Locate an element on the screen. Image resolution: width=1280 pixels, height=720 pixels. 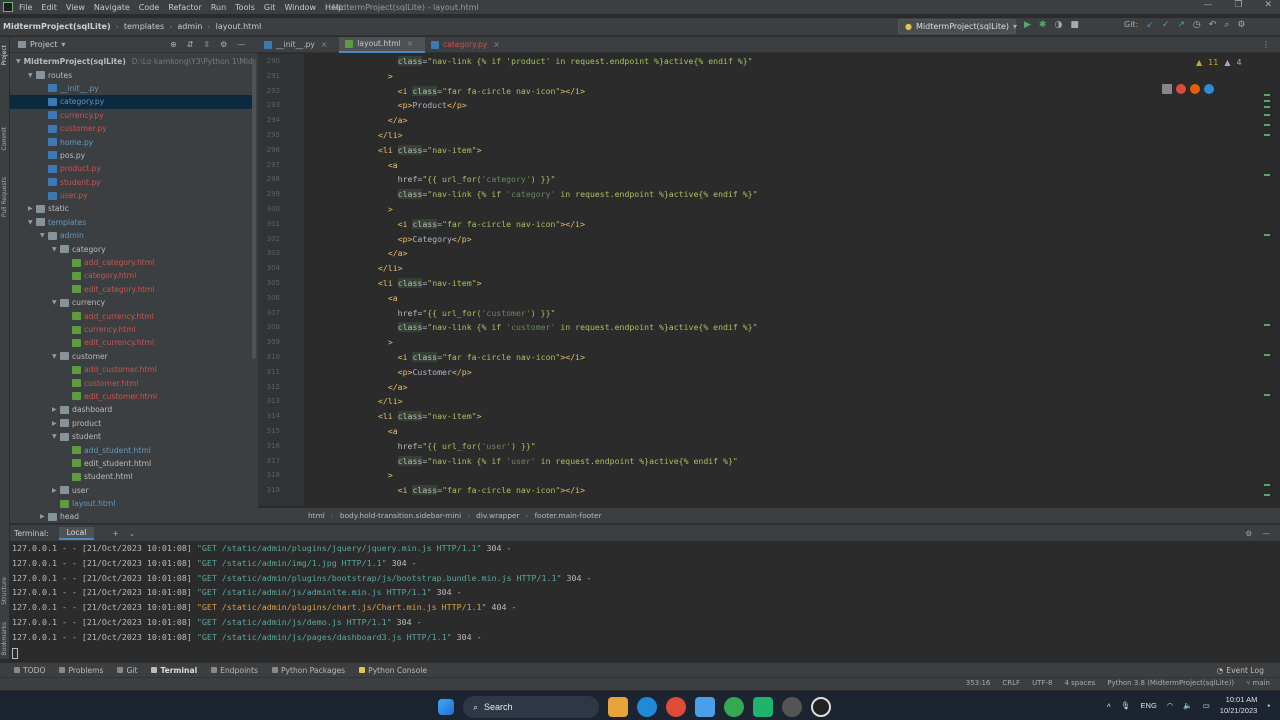
tree-item: ▼ admin is located at coordinates (132, 235).